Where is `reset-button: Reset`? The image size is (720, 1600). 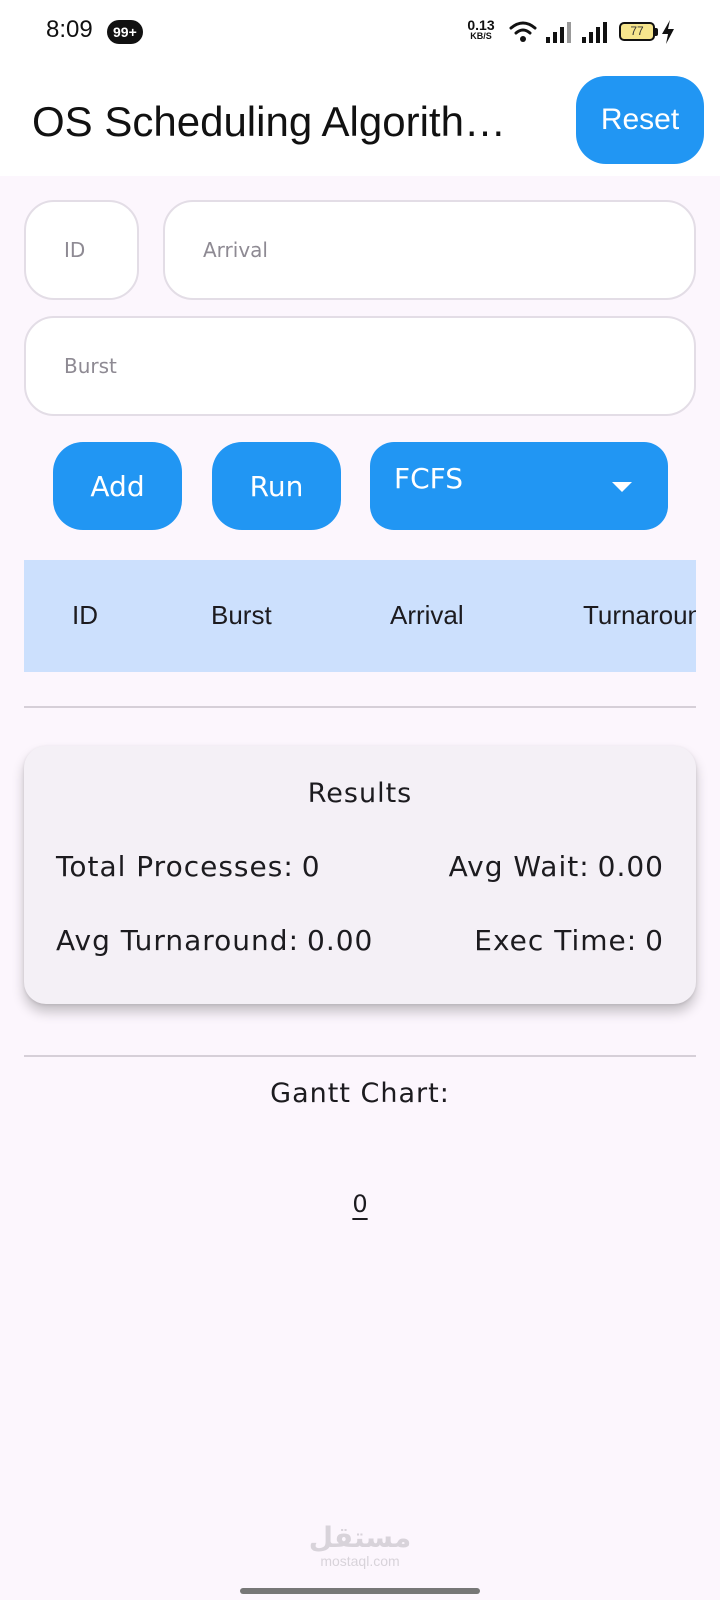 reset-button: Reset is located at coordinates (640, 120).